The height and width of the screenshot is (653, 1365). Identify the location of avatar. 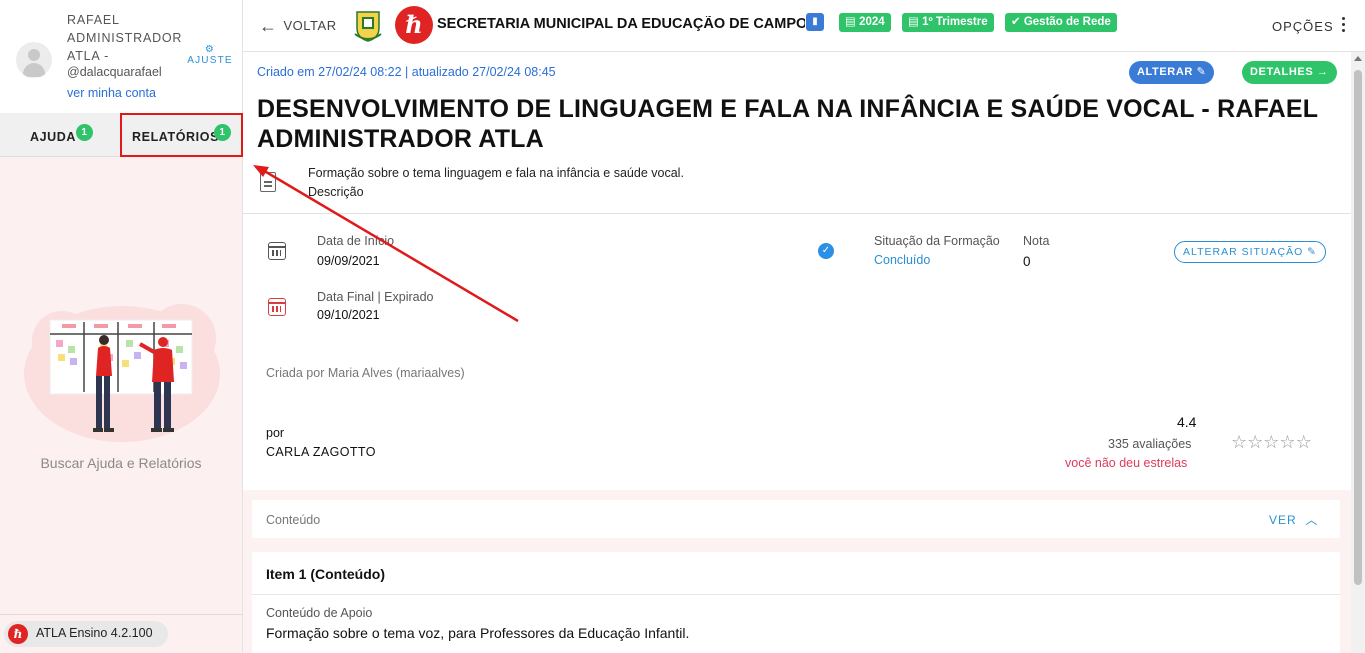
(34, 60).